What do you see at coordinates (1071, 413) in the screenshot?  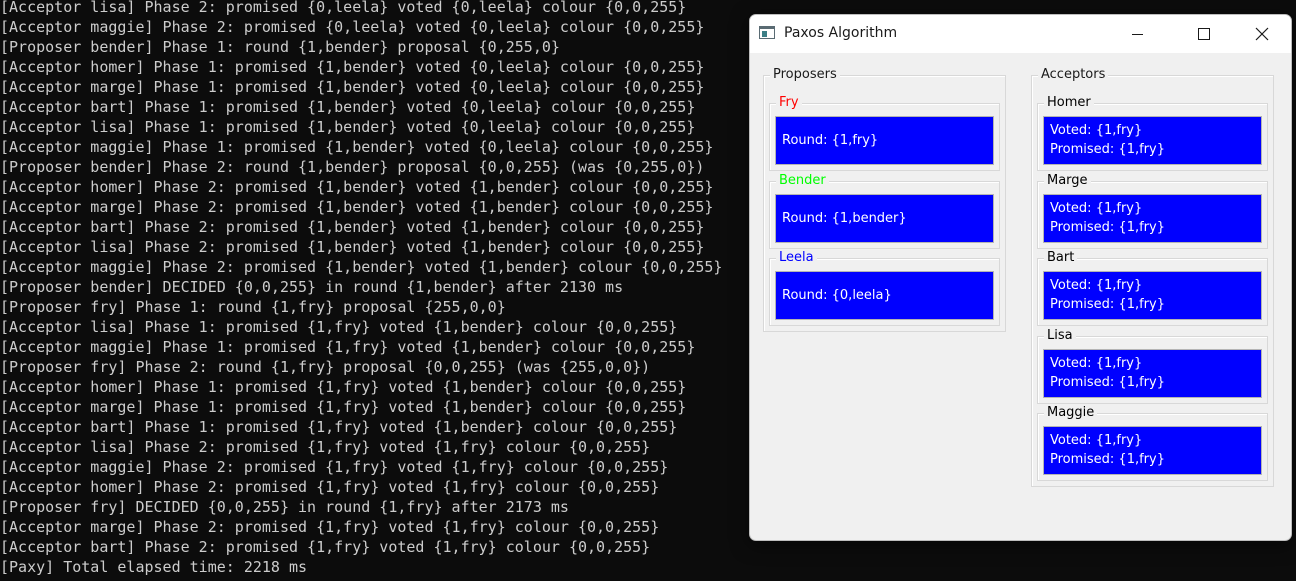 I see `acceptor-name-maggie: Maggie` at bounding box center [1071, 413].